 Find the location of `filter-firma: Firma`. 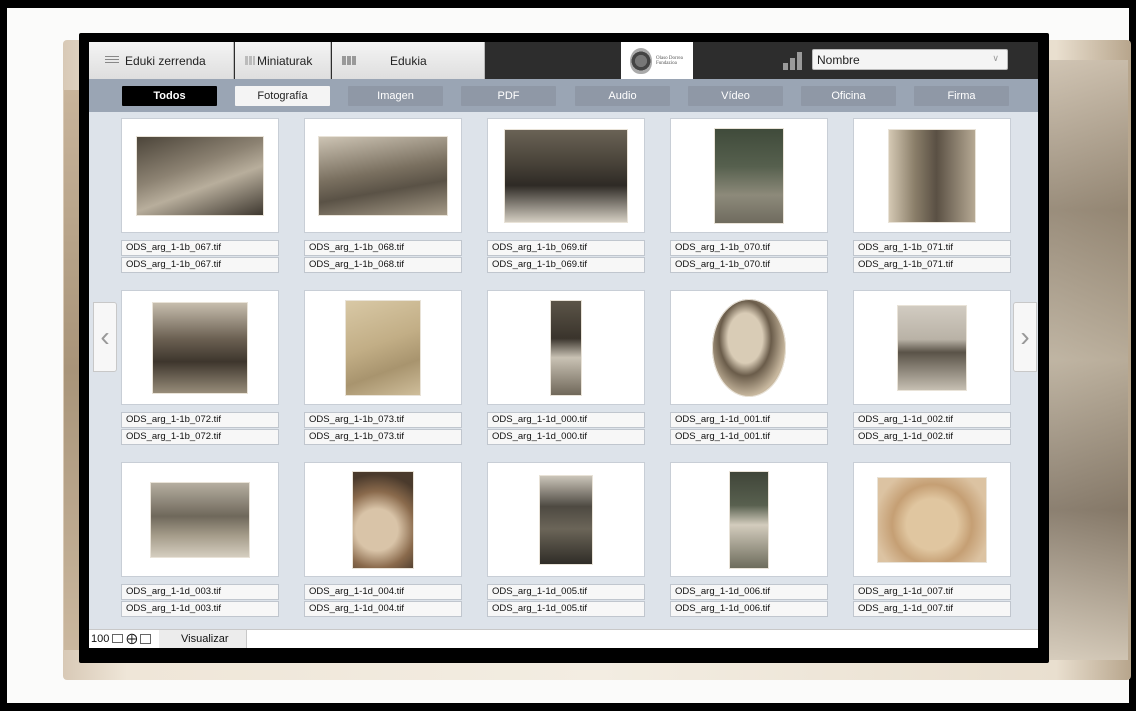

filter-firma: Firma is located at coordinates (961, 96).